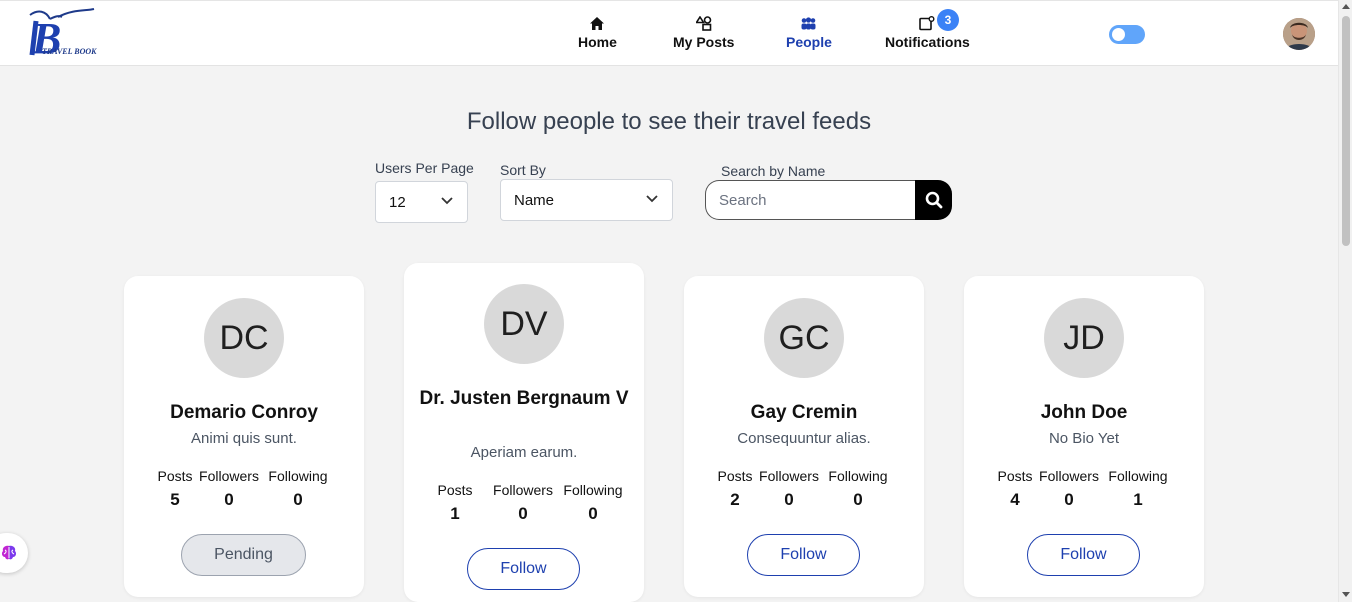 The image size is (1352, 602). Describe the element at coordinates (1346, 594) in the screenshot. I see `scroll-down-arrow-icon` at that location.